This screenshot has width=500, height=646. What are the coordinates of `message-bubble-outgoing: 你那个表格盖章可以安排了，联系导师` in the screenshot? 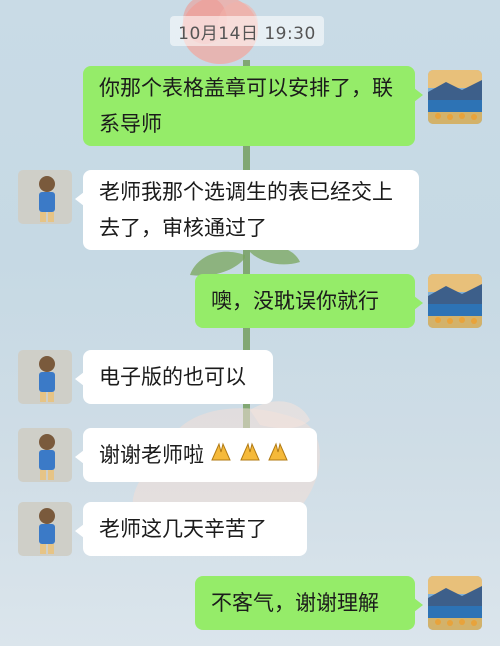 It's located at (253, 106).